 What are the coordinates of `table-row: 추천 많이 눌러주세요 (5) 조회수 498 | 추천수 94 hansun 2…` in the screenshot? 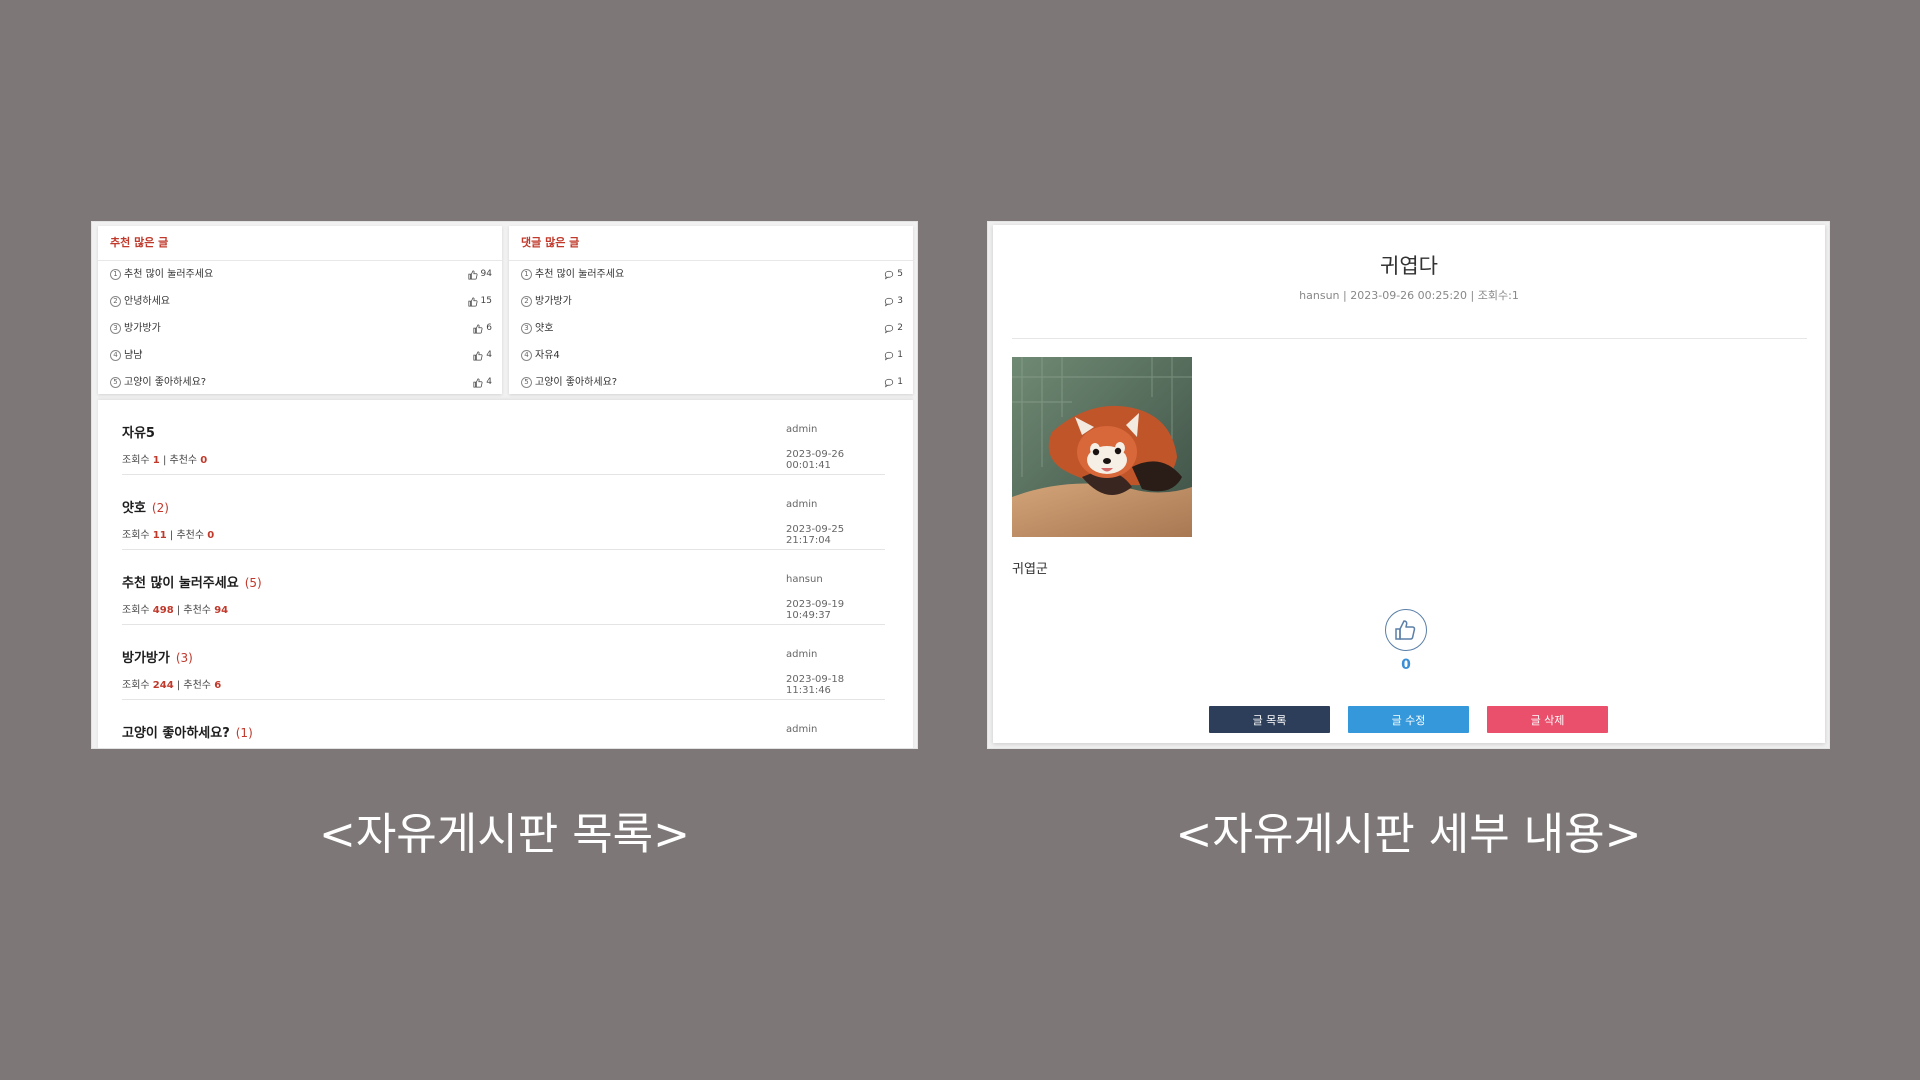 It's located at (503, 587).